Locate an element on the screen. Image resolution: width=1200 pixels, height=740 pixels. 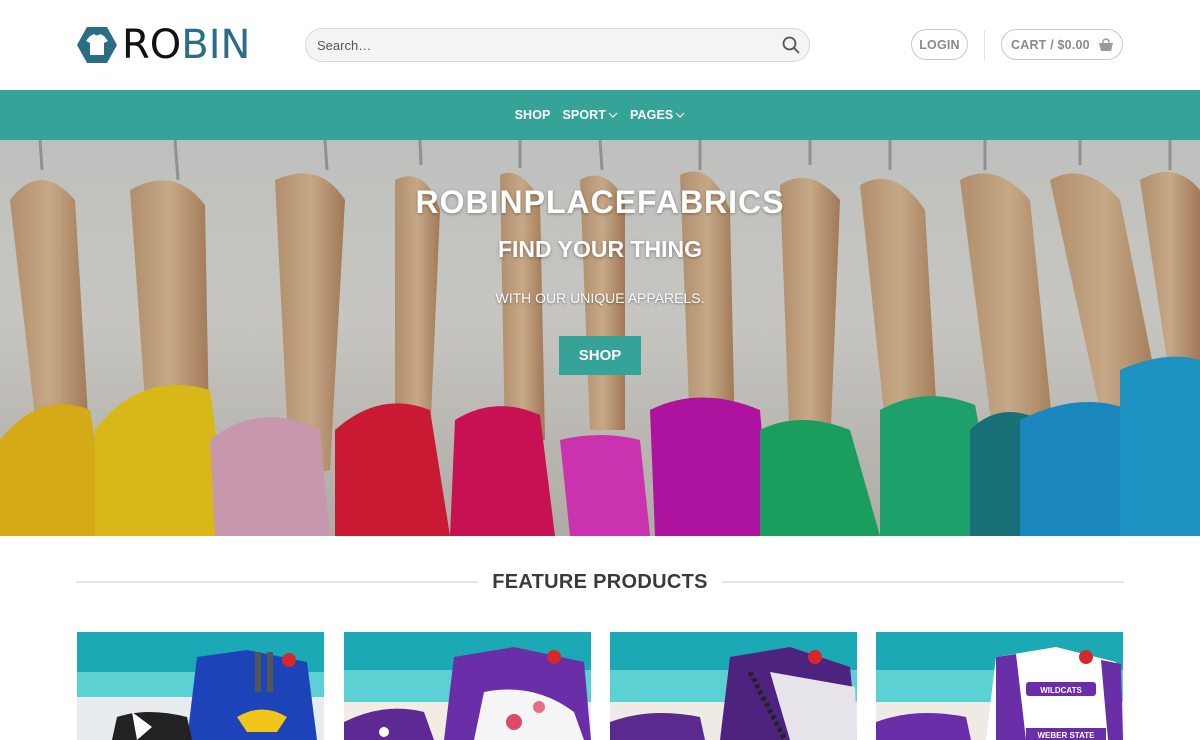
search-bar is located at coordinates (557, 45).